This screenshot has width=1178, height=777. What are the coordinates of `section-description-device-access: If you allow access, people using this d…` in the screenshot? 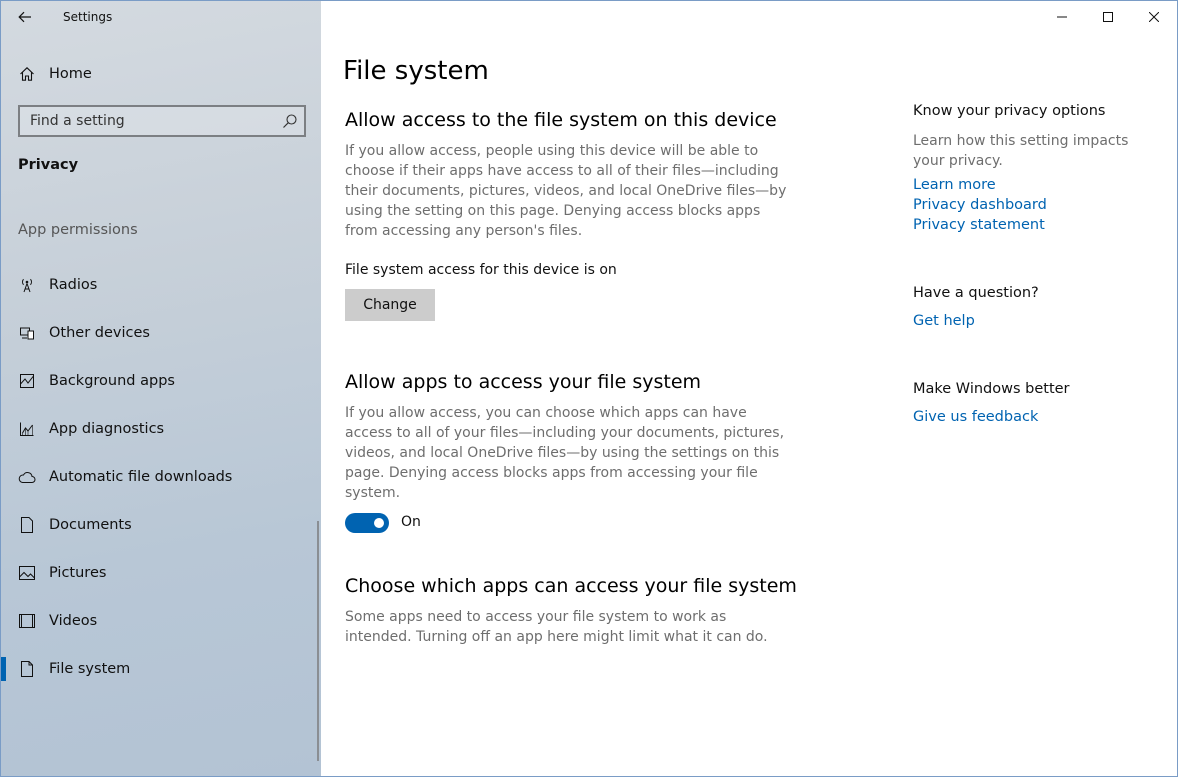 It's located at (566, 191).